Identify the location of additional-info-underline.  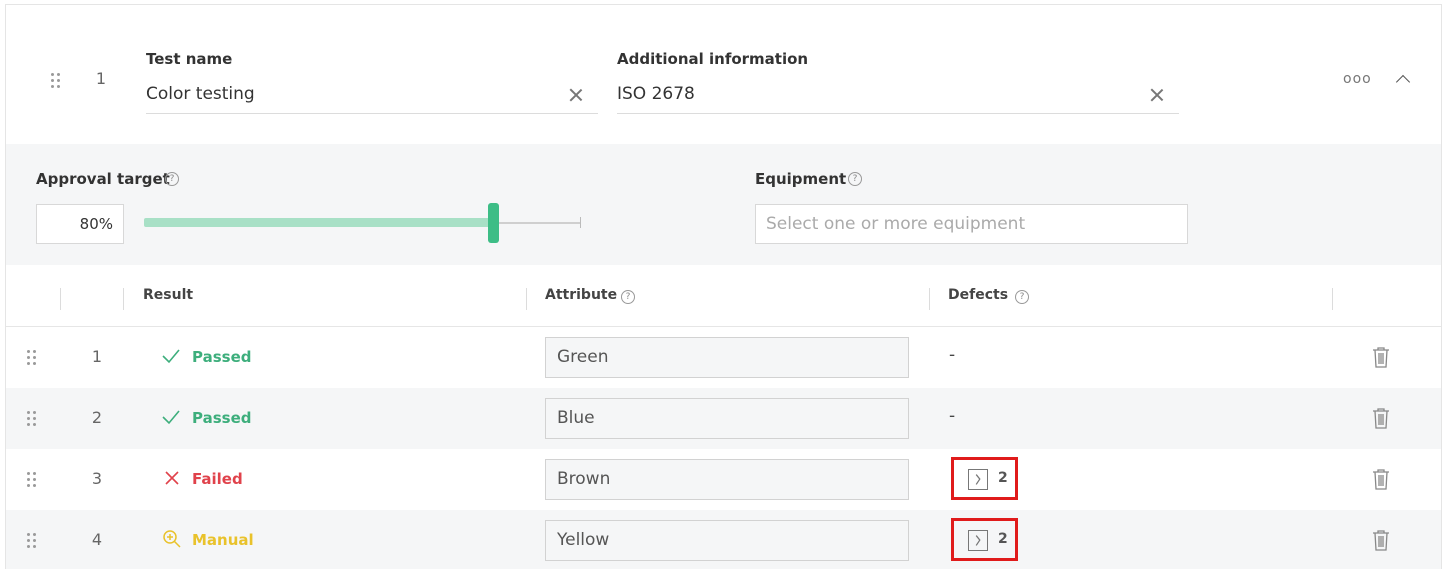
(898, 113).